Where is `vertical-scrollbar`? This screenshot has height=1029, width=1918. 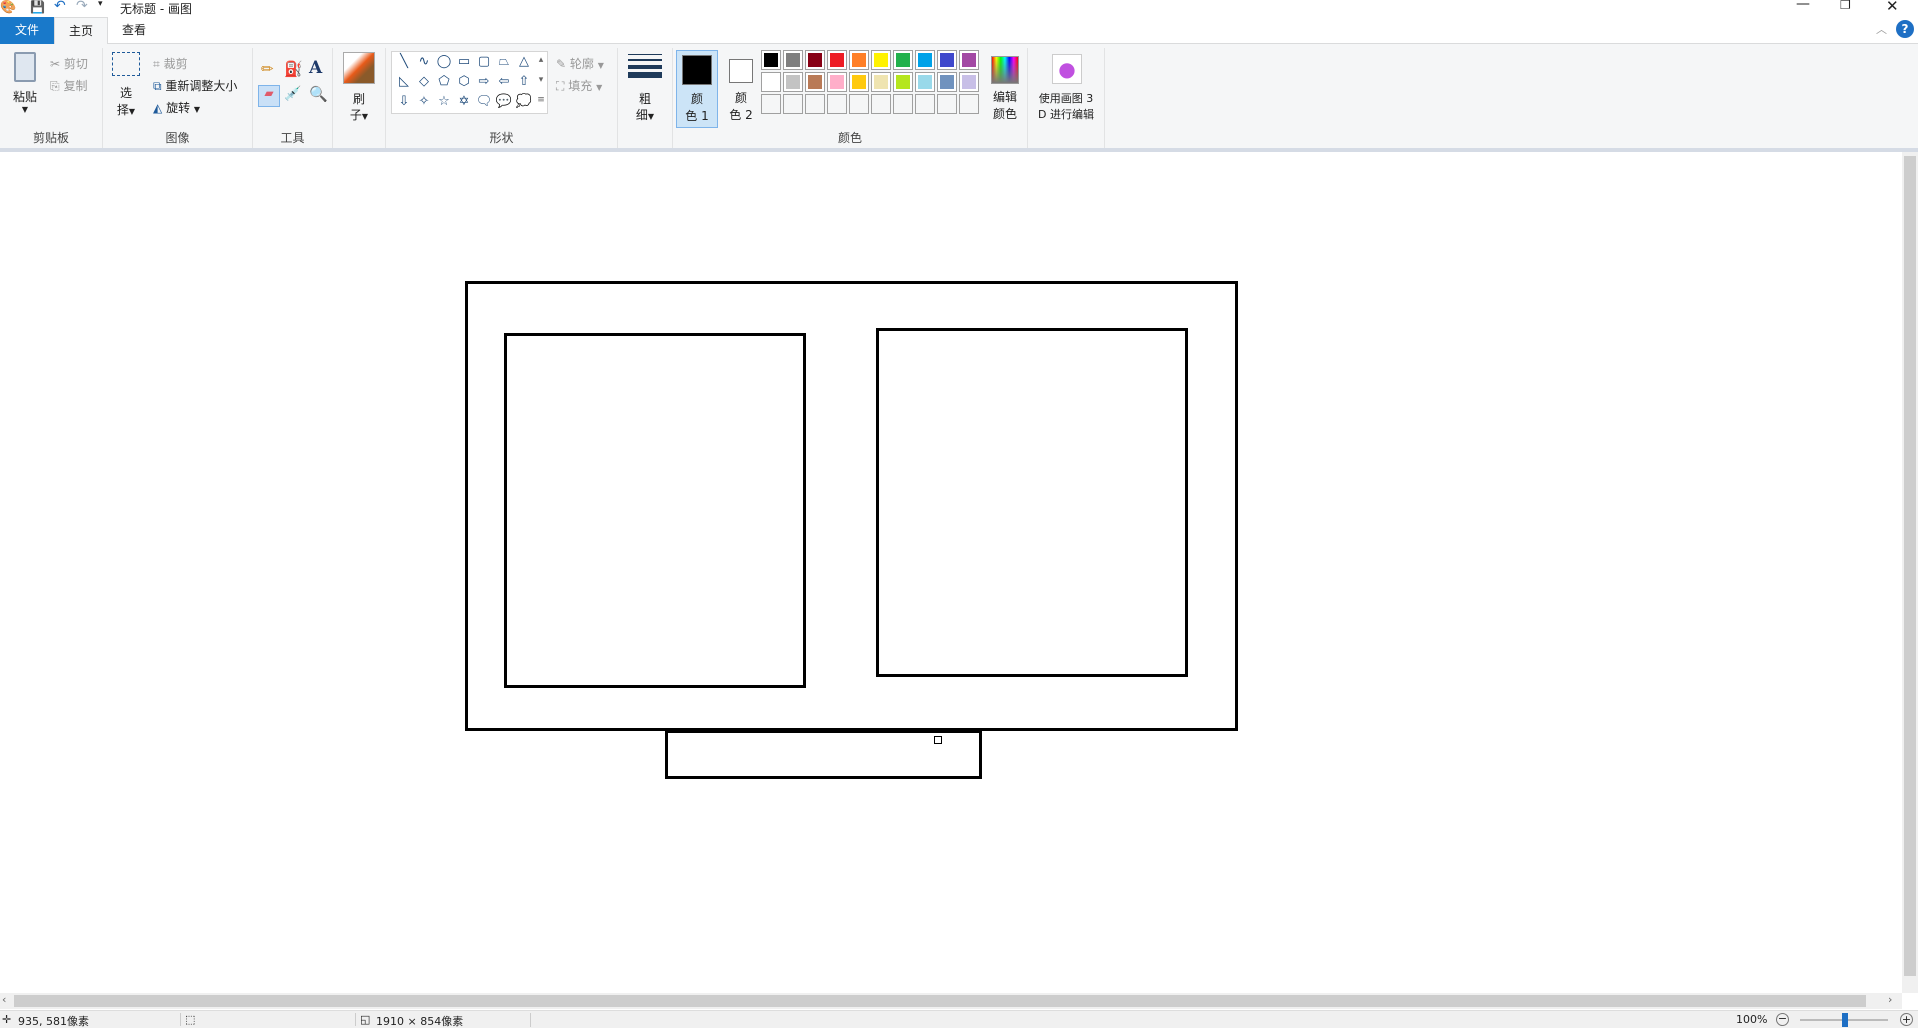 vertical-scrollbar is located at coordinates (1910, 572).